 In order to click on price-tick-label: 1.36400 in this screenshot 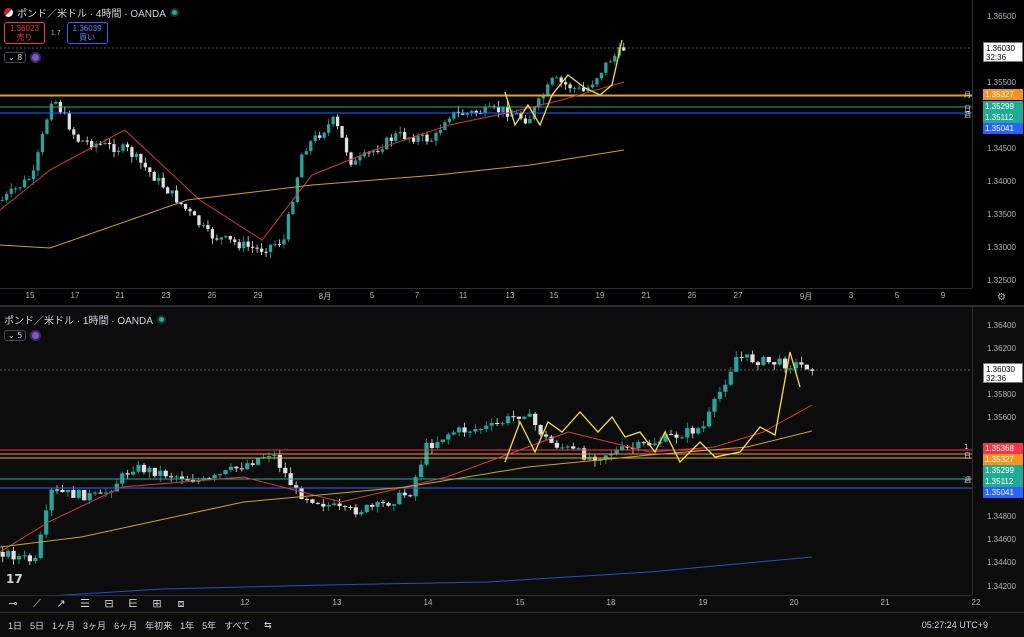, I will do `click(1001, 325)`.